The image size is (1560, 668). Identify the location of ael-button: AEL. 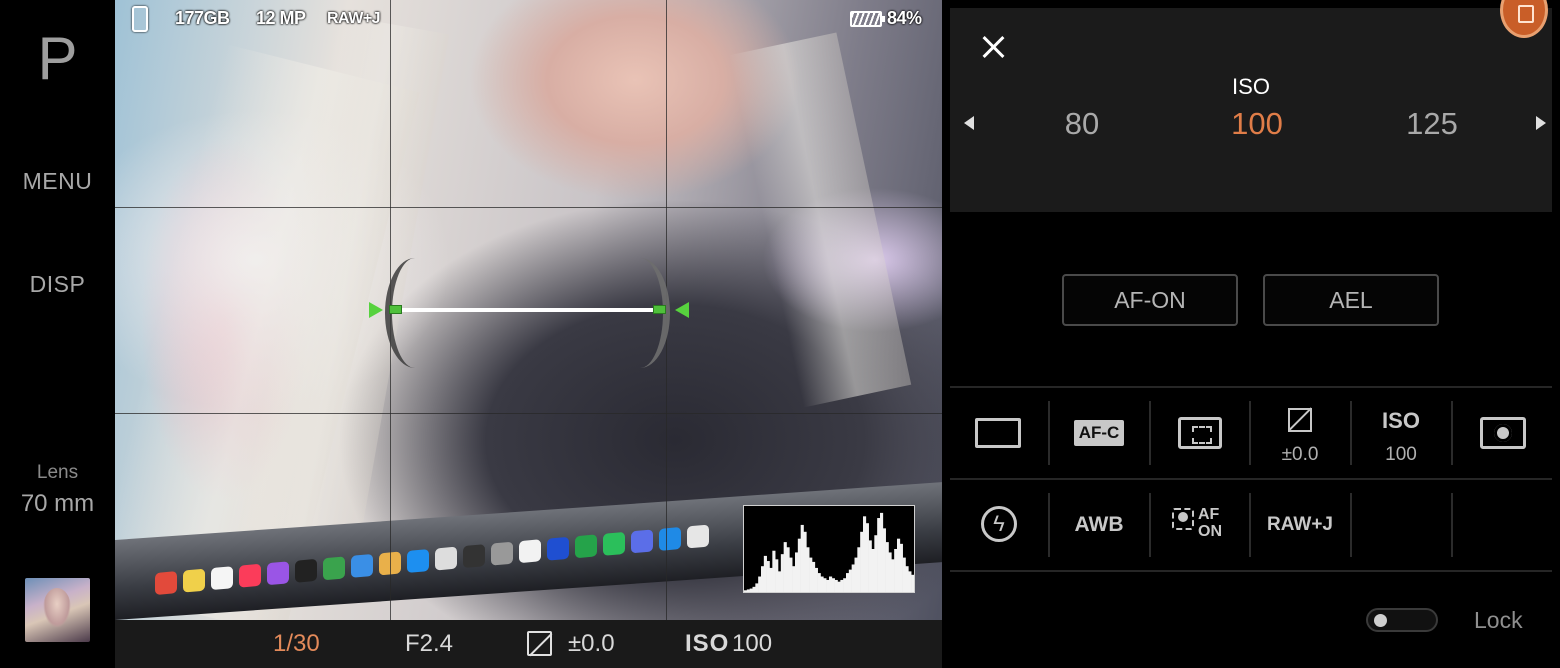
(1351, 300).